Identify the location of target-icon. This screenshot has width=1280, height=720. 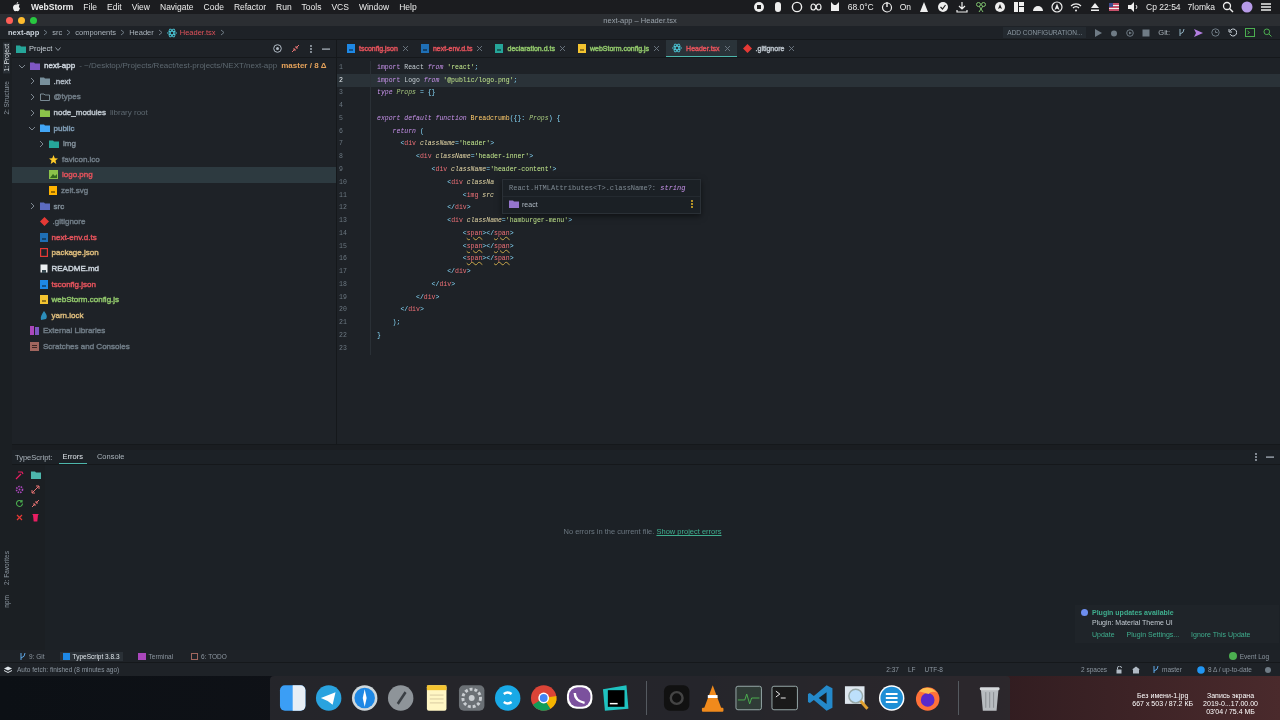
(277, 48).